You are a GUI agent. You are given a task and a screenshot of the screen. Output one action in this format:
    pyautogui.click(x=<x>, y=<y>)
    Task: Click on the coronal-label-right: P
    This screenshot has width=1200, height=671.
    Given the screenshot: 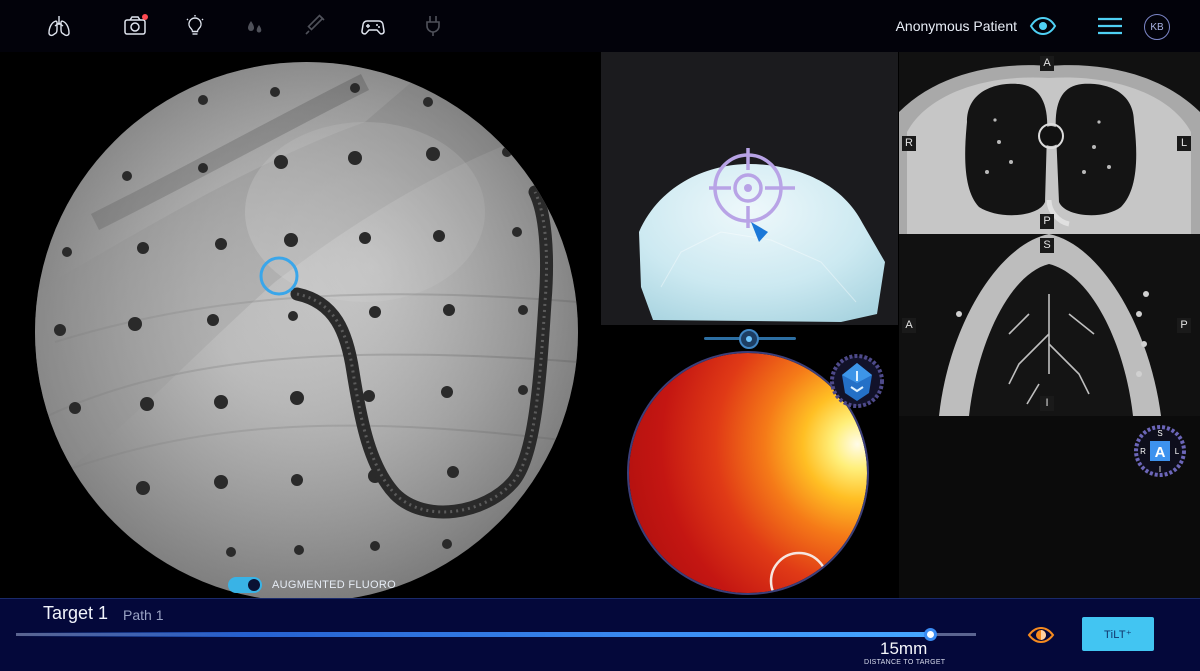 What is the action you would take?
    pyautogui.click(x=1184, y=325)
    